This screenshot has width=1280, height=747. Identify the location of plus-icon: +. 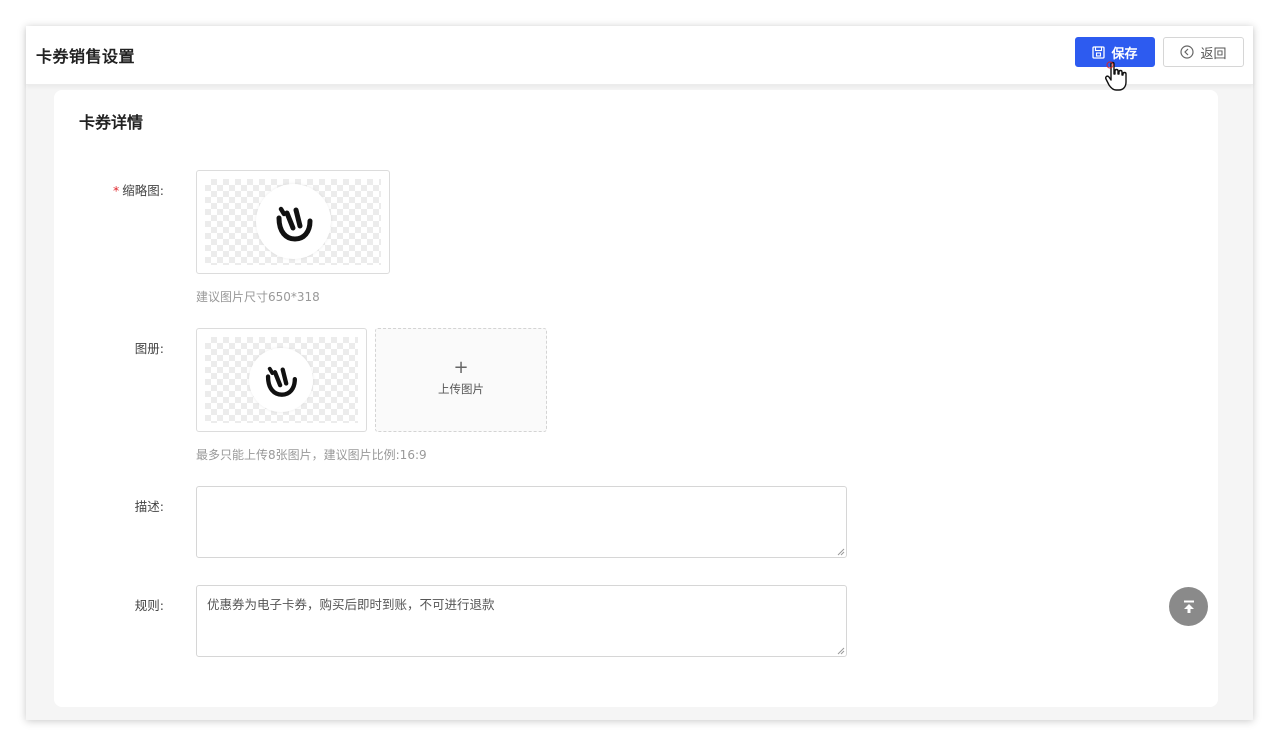
(461, 367).